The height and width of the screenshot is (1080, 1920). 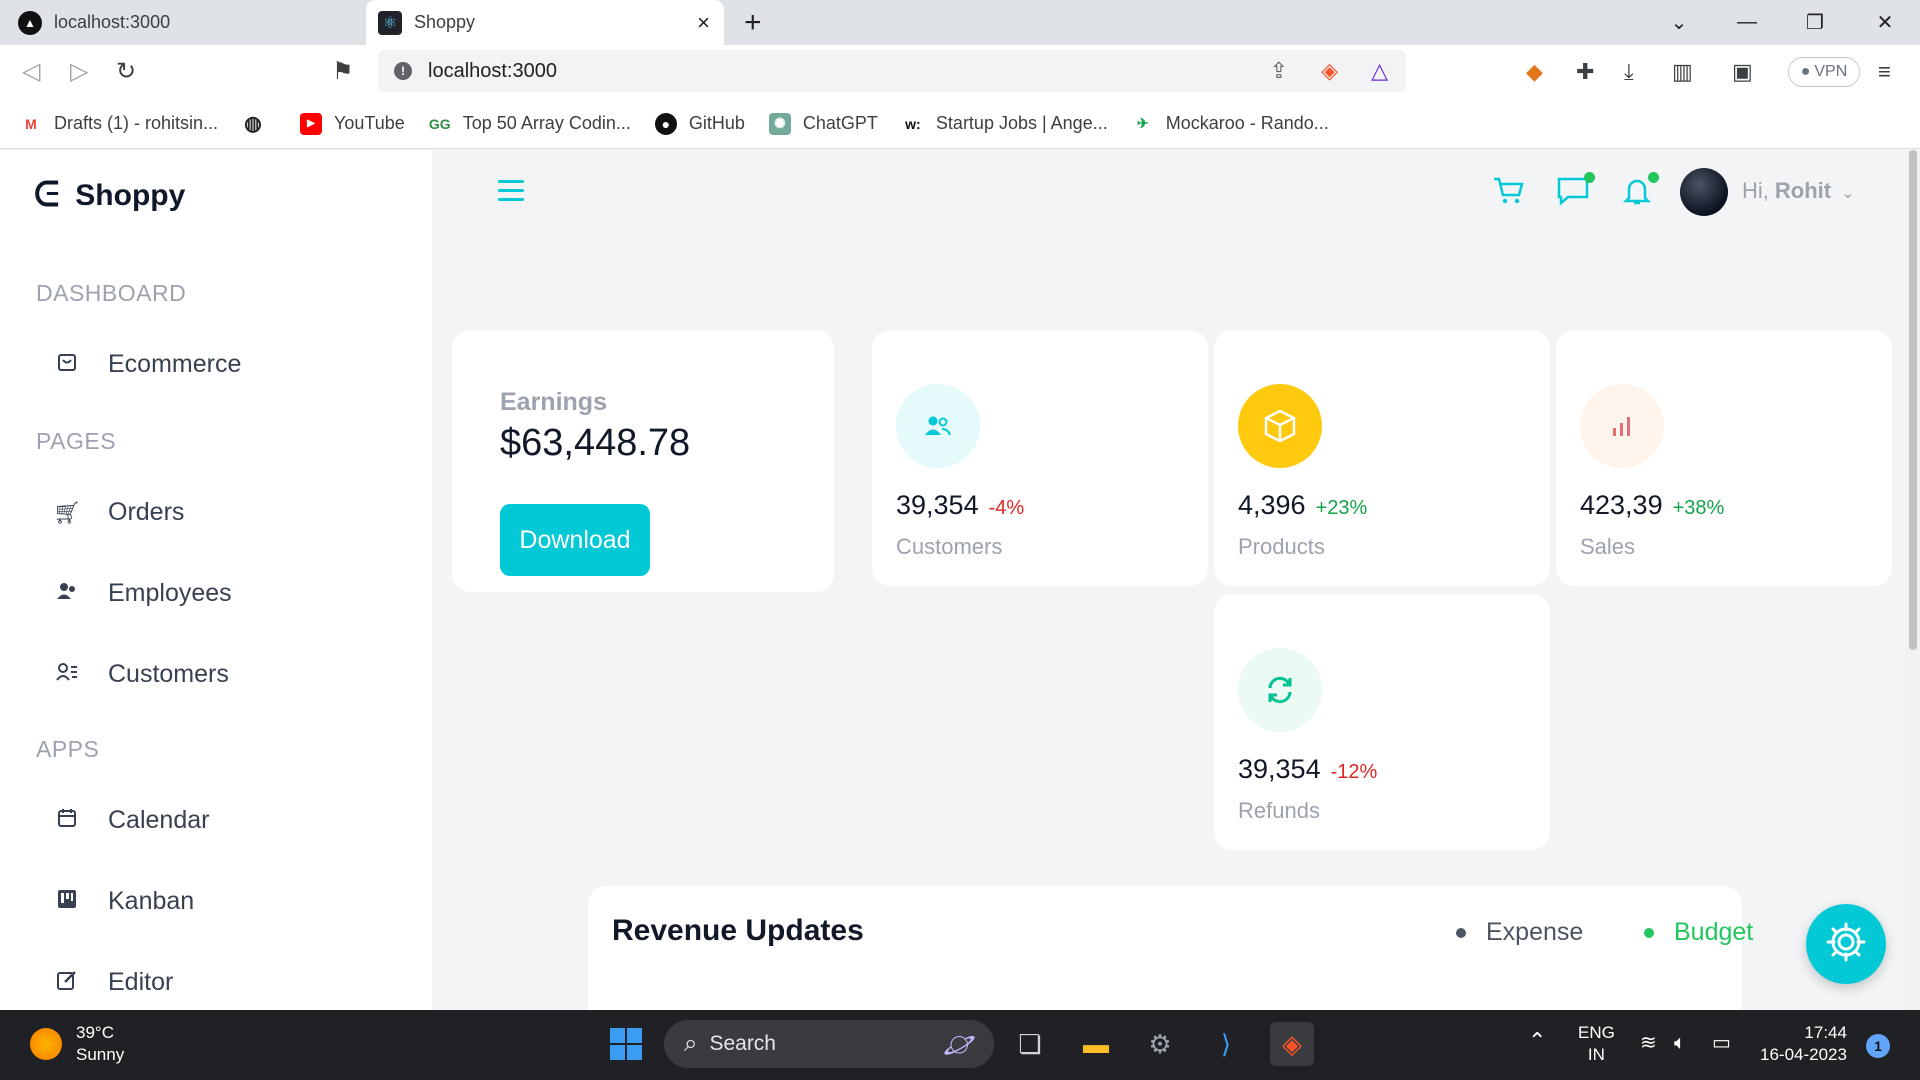 I want to click on site-info-icon: !, so click(x=403, y=71).